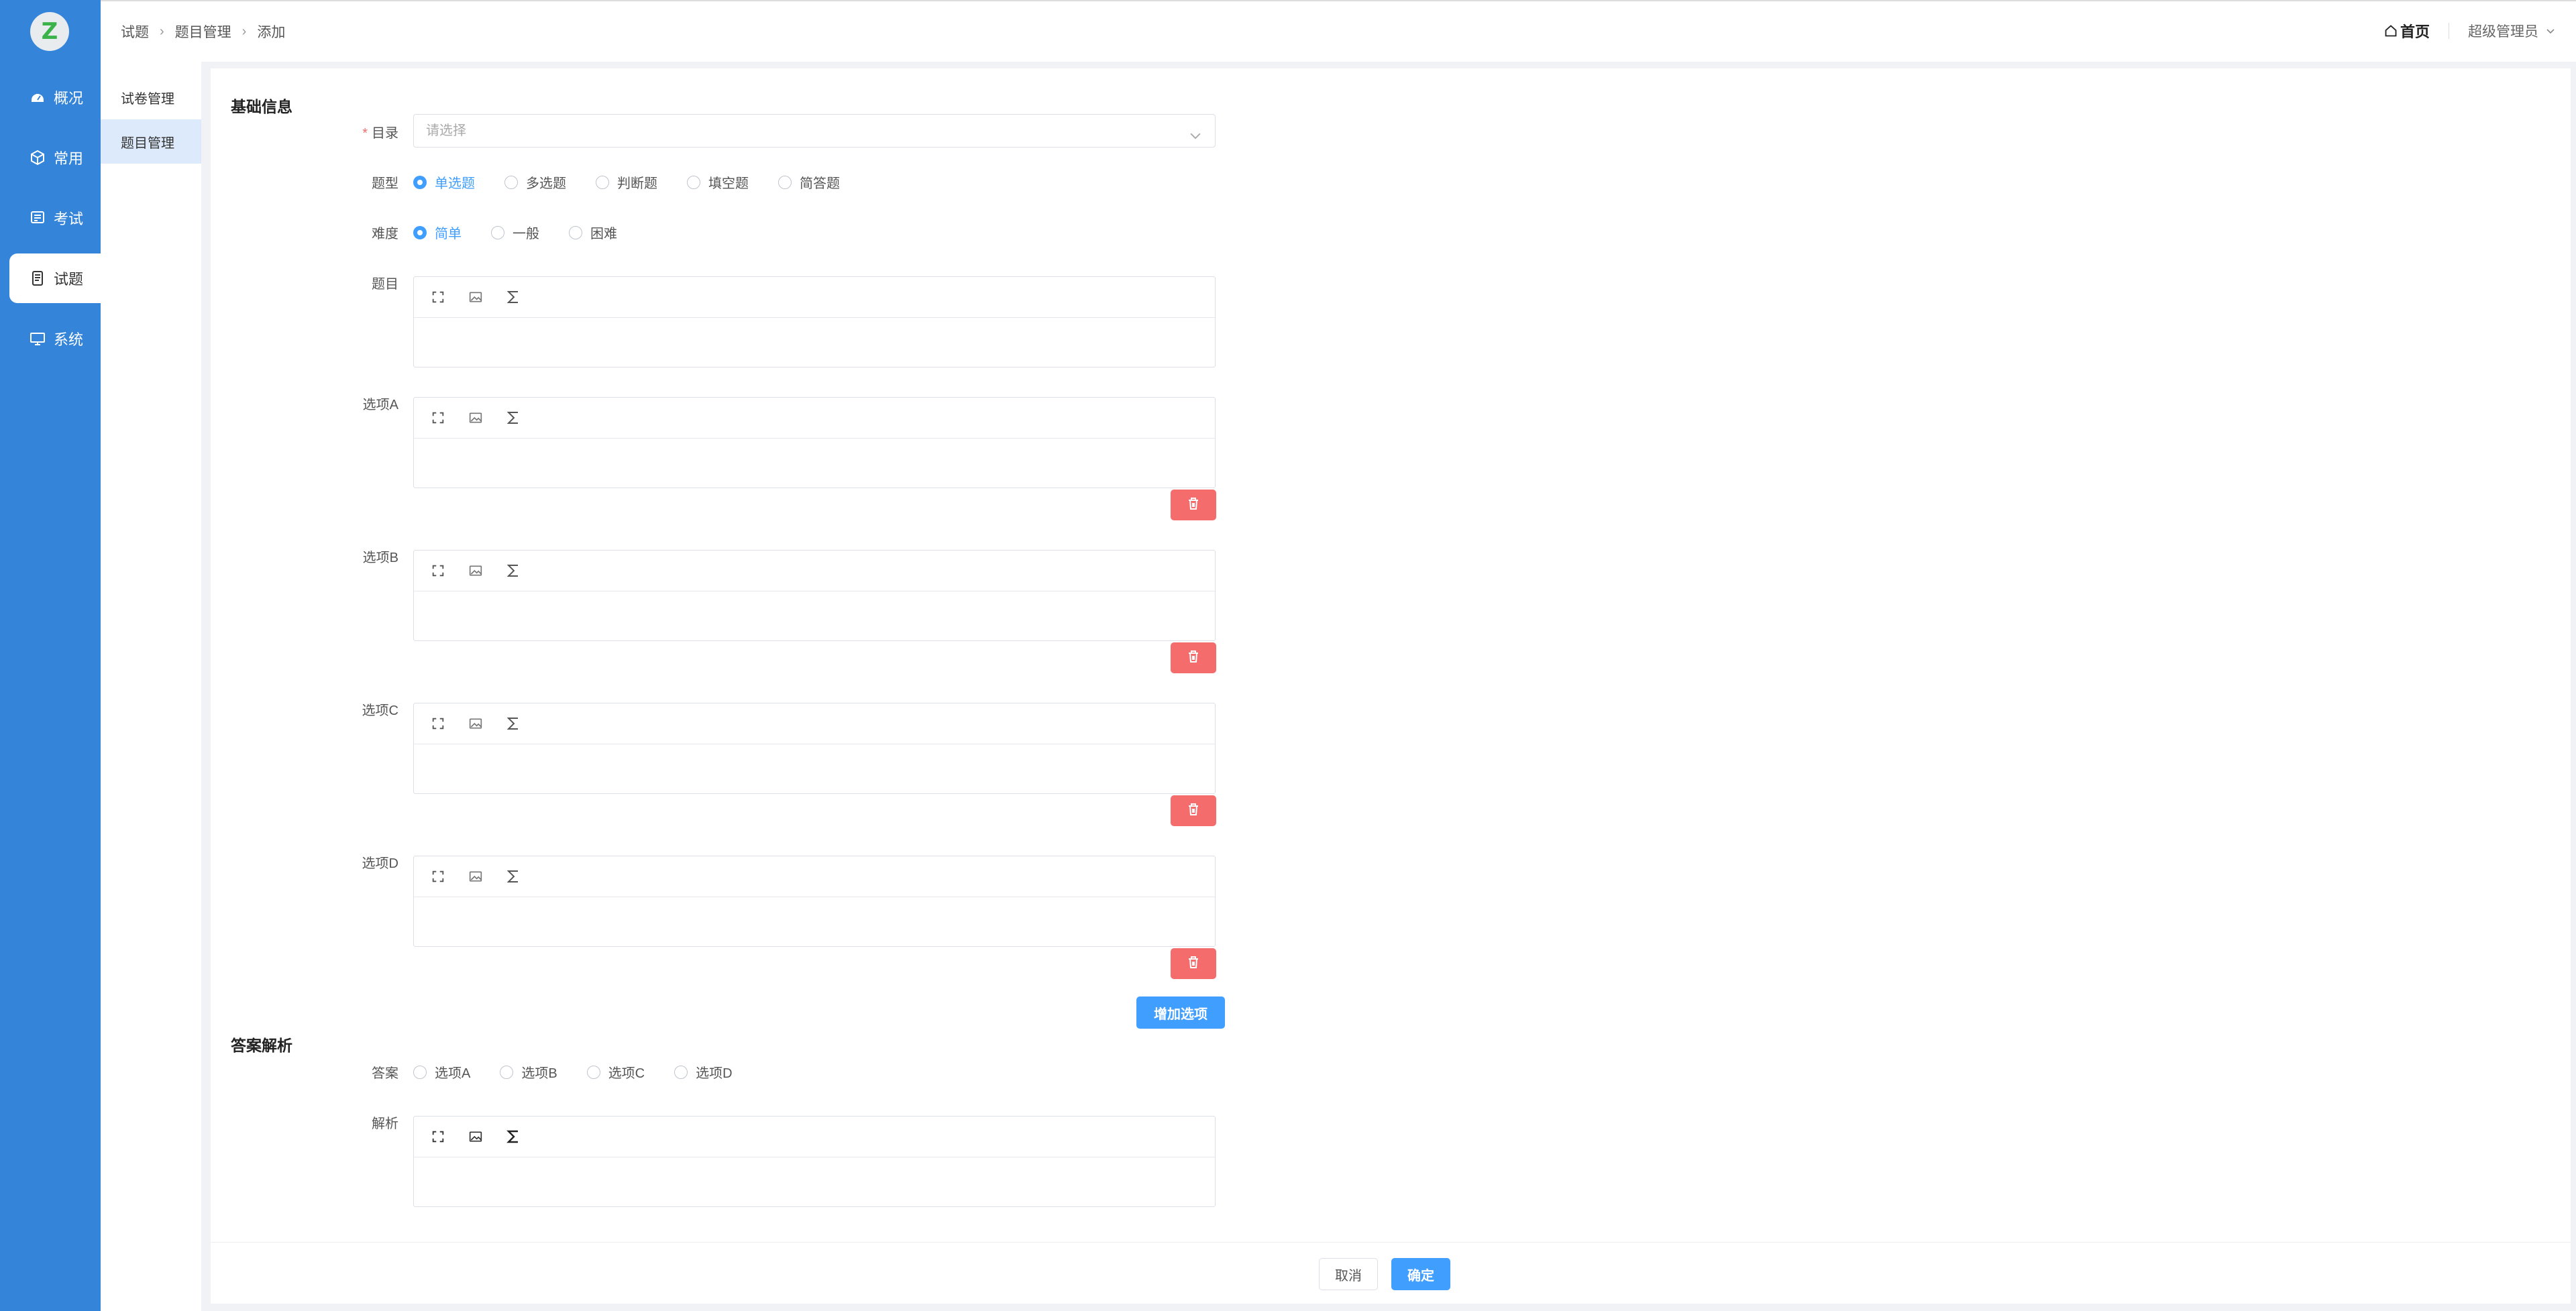 The image size is (2576, 1311). What do you see at coordinates (38, 339) in the screenshot?
I see `monitor-icon` at bounding box center [38, 339].